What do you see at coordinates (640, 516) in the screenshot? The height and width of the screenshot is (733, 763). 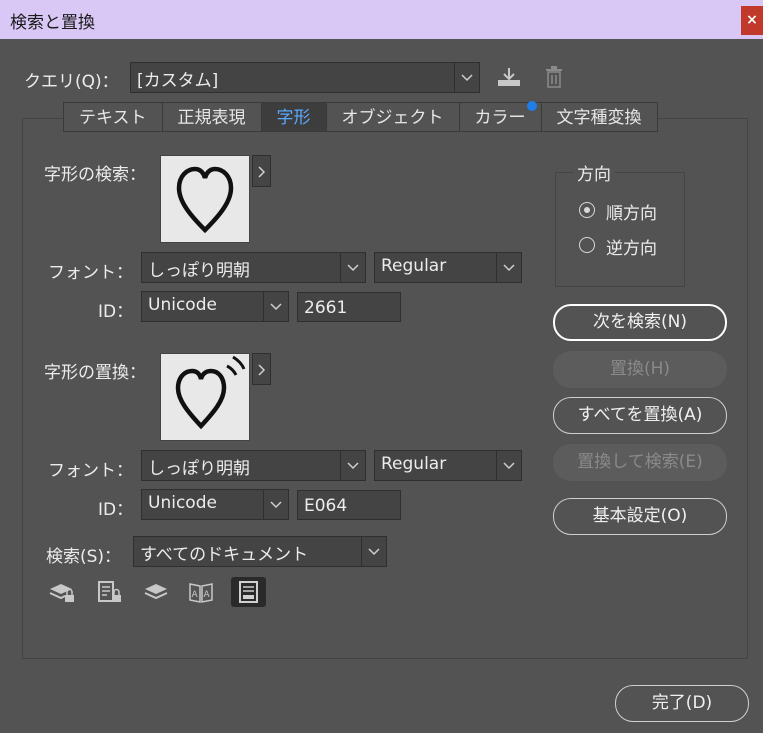 I see `basic-settings-button: 基本設定(O)` at bounding box center [640, 516].